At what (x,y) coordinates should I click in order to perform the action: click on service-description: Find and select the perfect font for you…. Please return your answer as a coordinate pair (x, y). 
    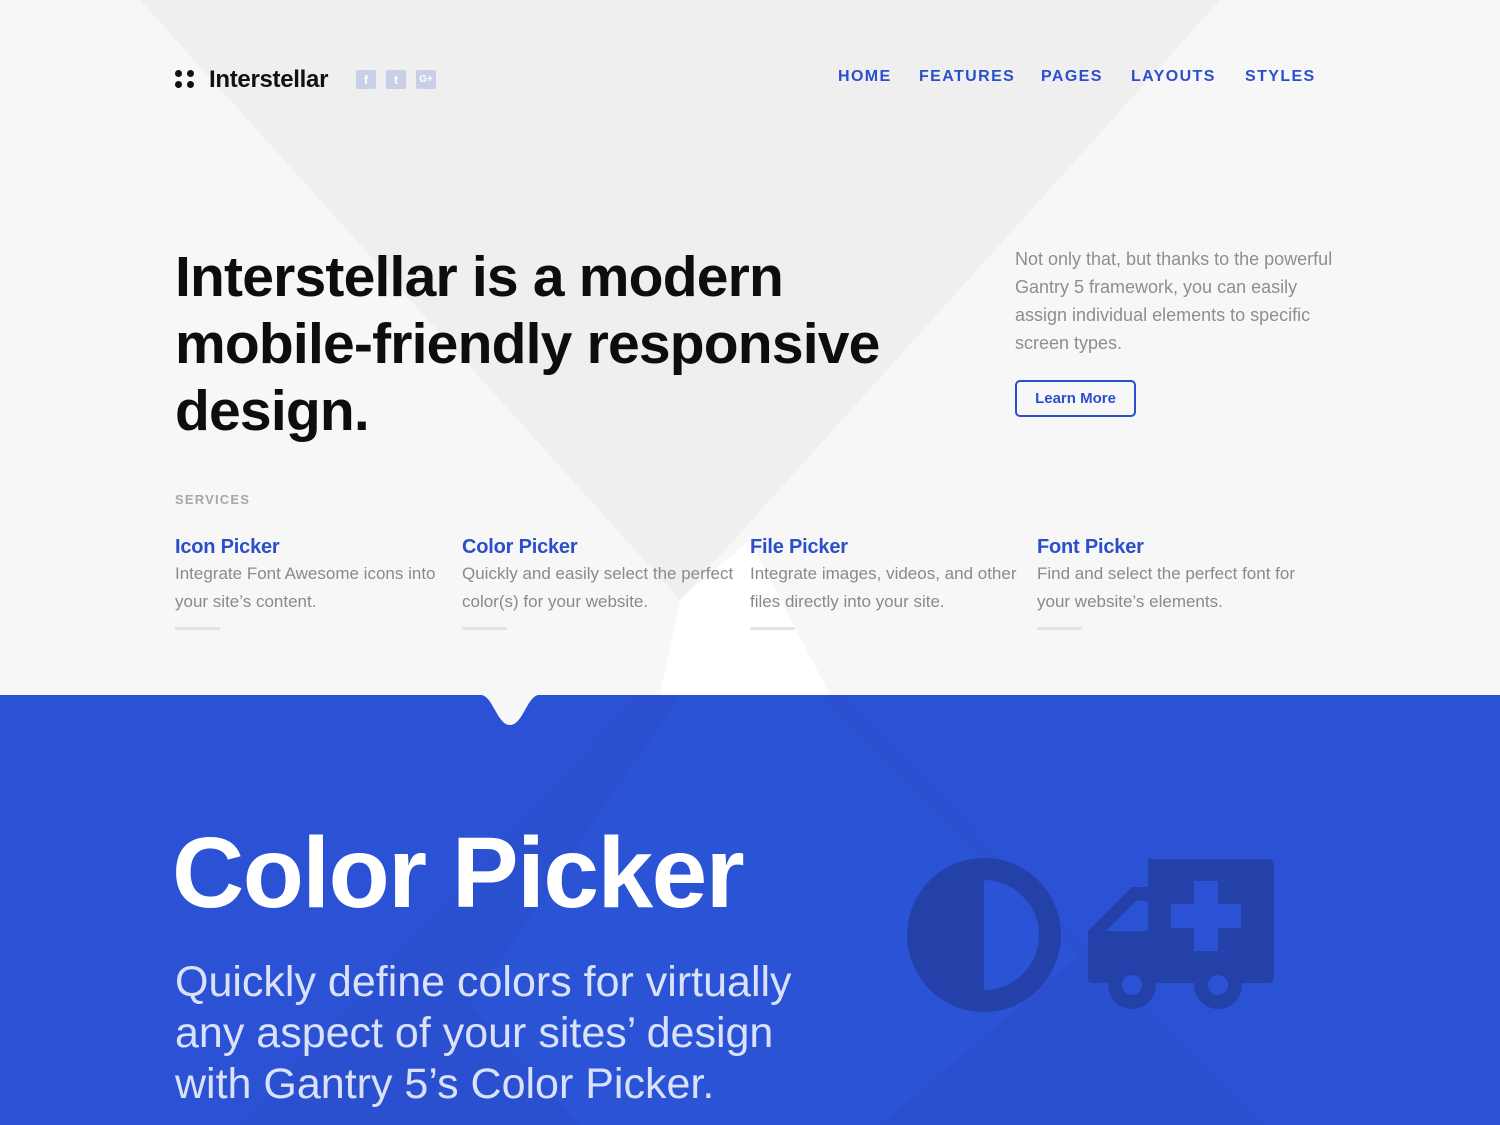
    Looking at the image, I should click on (1166, 587).